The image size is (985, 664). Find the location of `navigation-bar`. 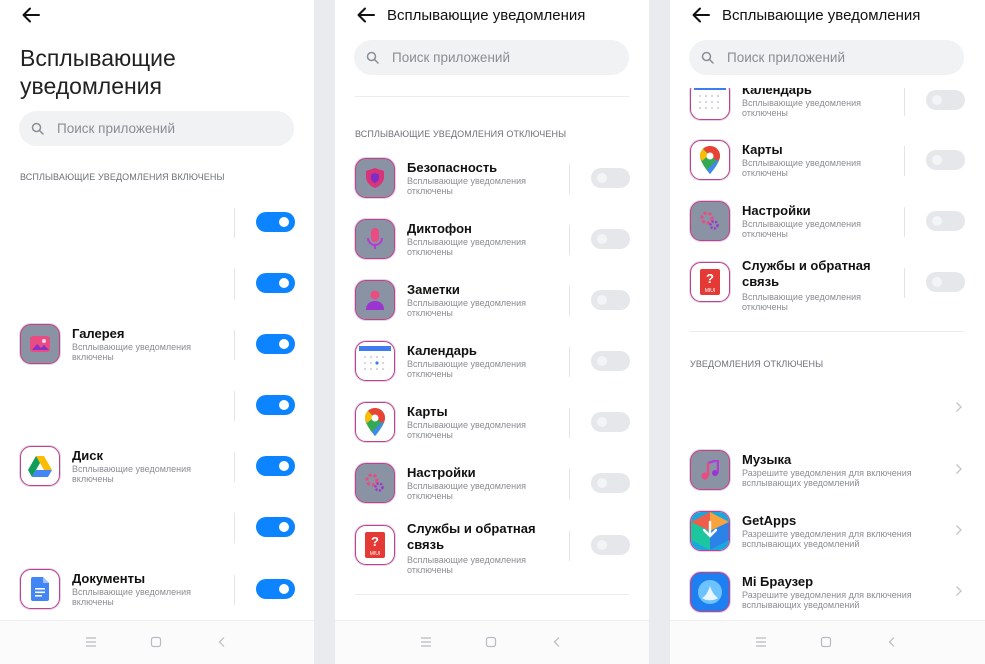

navigation-bar is located at coordinates (492, 642).